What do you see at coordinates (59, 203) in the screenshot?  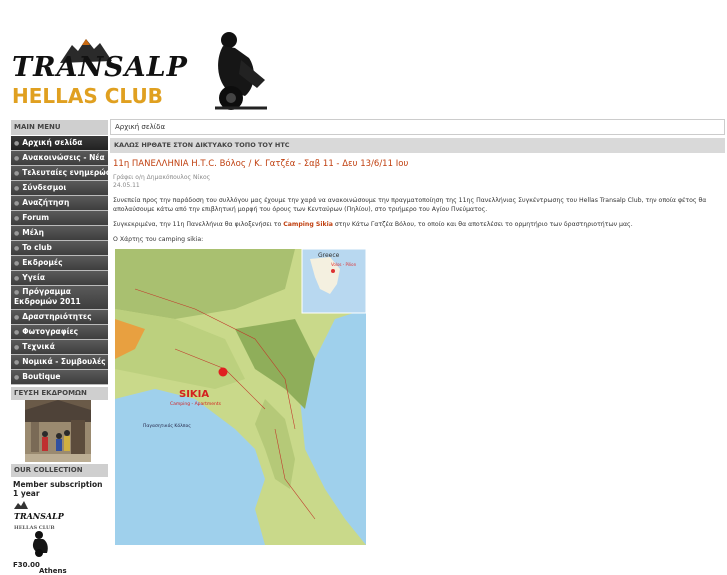 I see `menu-item-search: ● Αναζήτηση` at bounding box center [59, 203].